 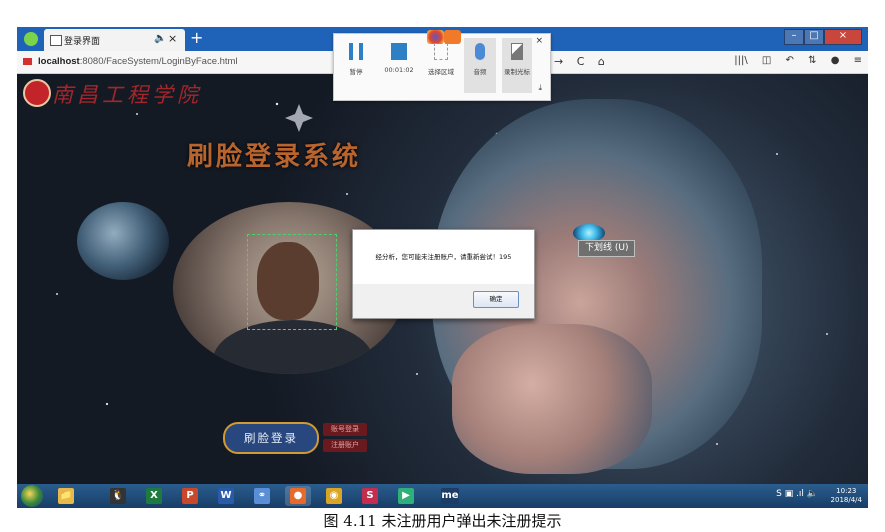 I want to click on tab-title: 登录界面, so click(x=82, y=42).